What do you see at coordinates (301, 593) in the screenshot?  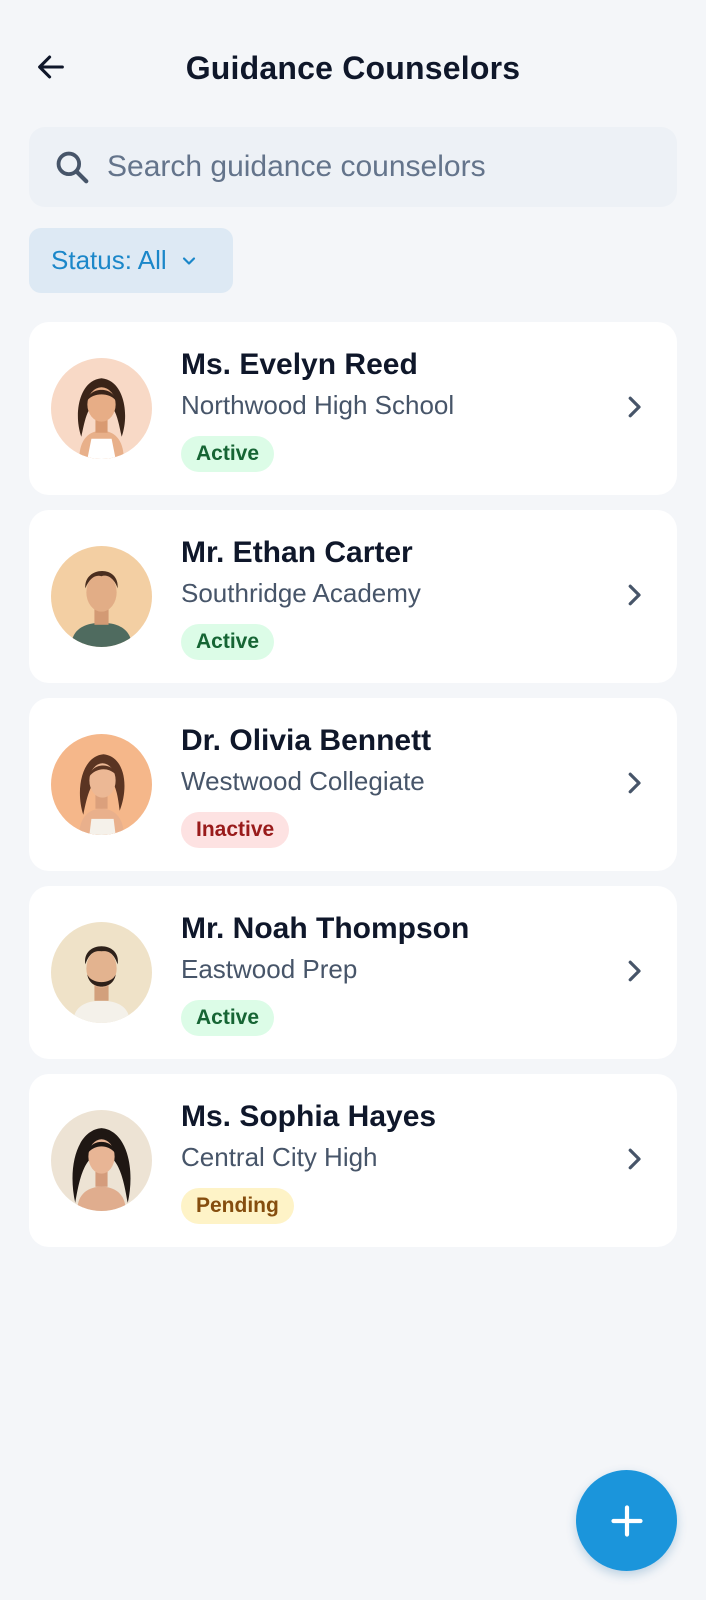 I see `counselor-school: Southridge Academy` at bounding box center [301, 593].